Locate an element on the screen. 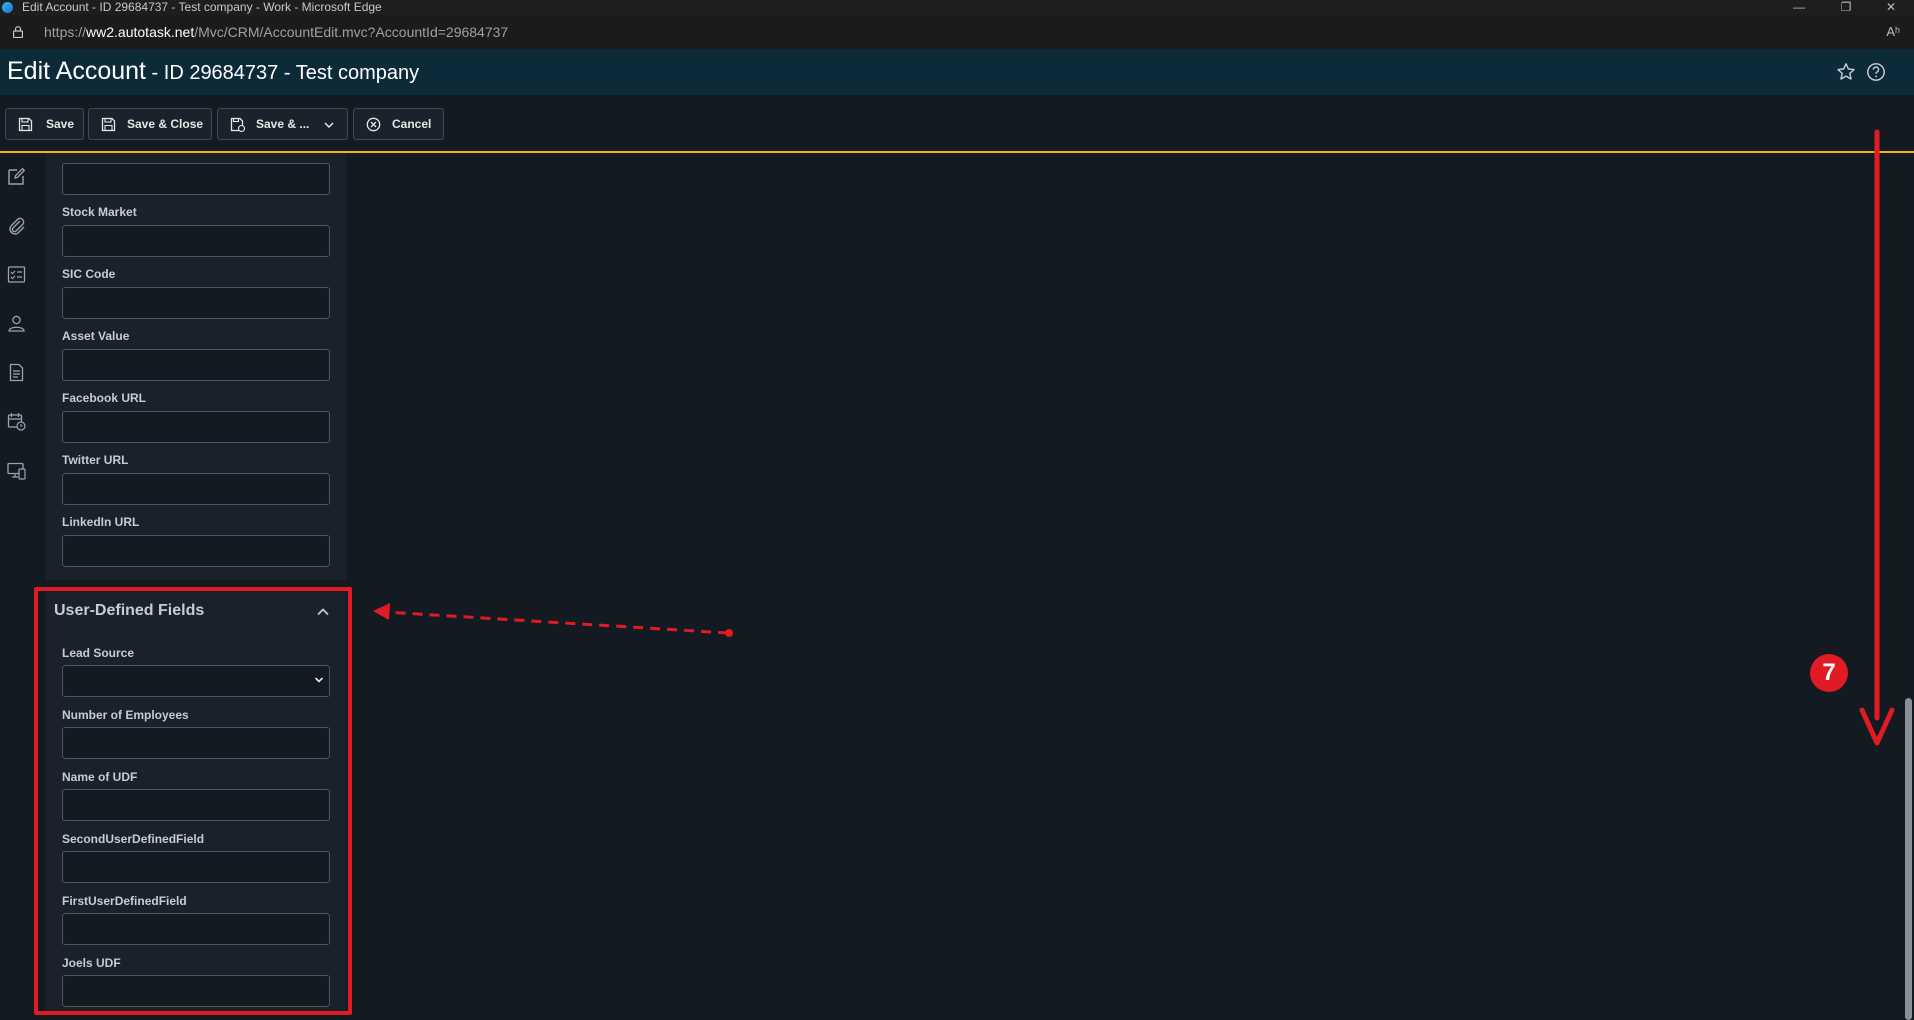 The height and width of the screenshot is (1020, 1914). sic-code-input is located at coordinates (196, 303).